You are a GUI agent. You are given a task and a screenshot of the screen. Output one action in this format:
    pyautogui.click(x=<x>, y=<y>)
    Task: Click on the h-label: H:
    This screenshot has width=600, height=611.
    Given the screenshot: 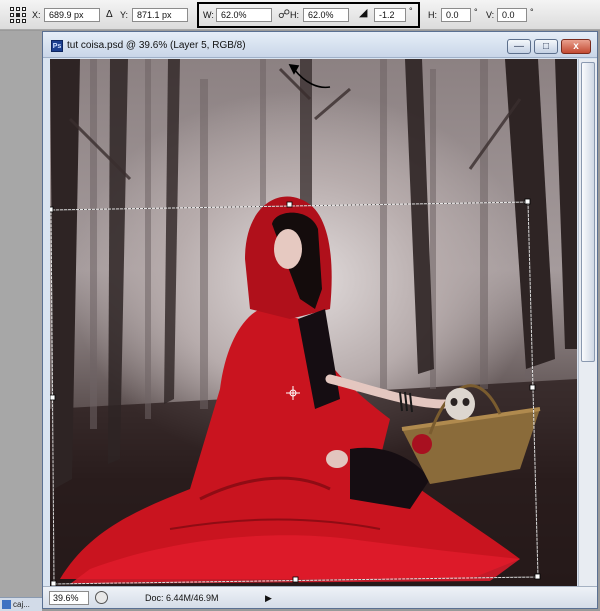 What is the action you would take?
    pyautogui.click(x=294, y=15)
    